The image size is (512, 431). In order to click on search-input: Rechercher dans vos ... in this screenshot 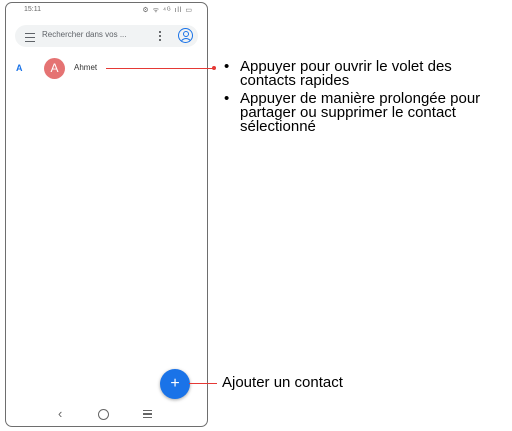, I will do `click(84, 34)`.